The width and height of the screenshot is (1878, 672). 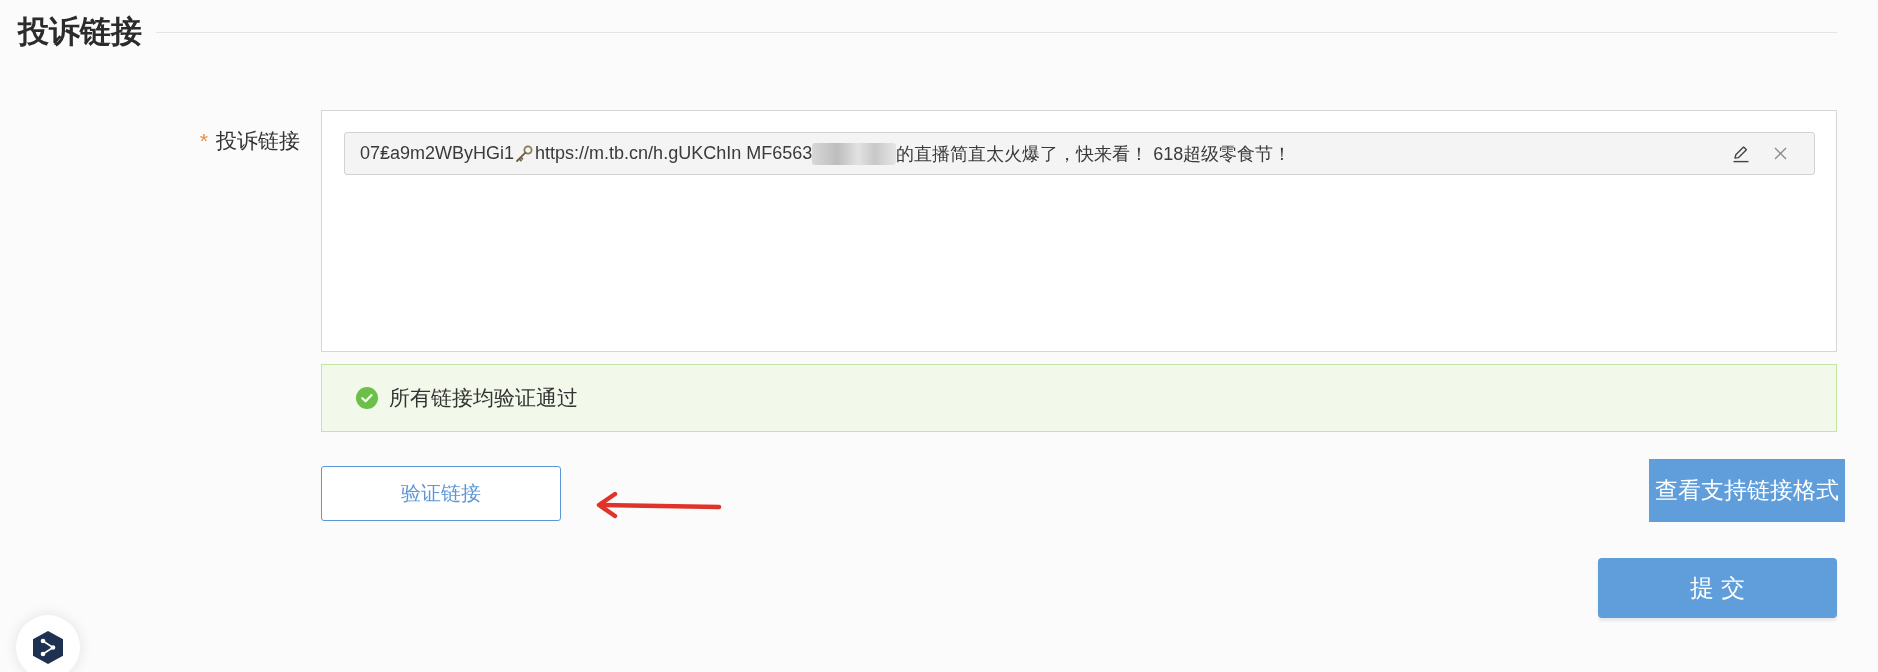 I want to click on link-tag: 07₤a9m2WByHGi1 https://m.tb.cn/h.gUKChIn MF6563 的直播简直太火爆了，快来看！ 618超级零食节！, so click(x=1079, y=153).